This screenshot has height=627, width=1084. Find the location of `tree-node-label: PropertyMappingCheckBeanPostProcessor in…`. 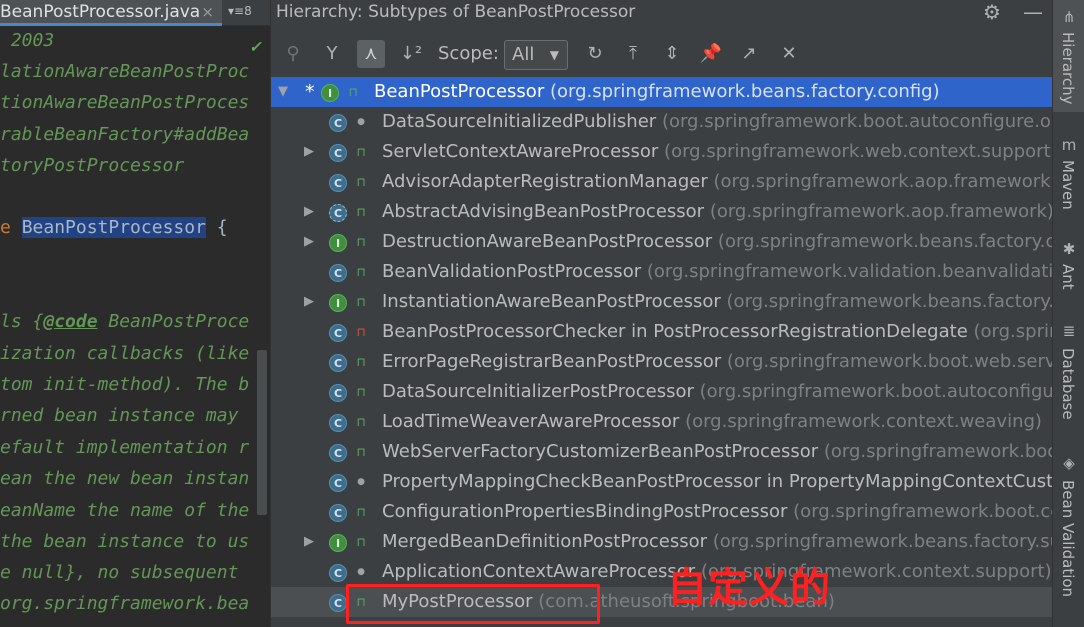

tree-node-label: PropertyMappingCheckBeanPostProcessor in… is located at coordinates (717, 482).